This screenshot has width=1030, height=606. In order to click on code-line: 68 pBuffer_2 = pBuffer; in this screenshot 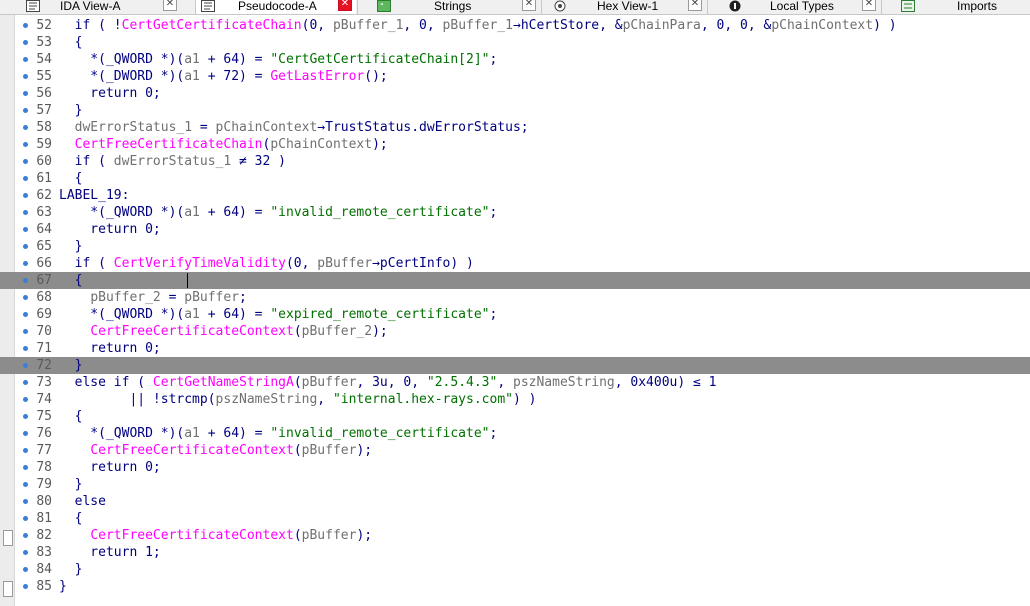, I will do `click(515, 297)`.